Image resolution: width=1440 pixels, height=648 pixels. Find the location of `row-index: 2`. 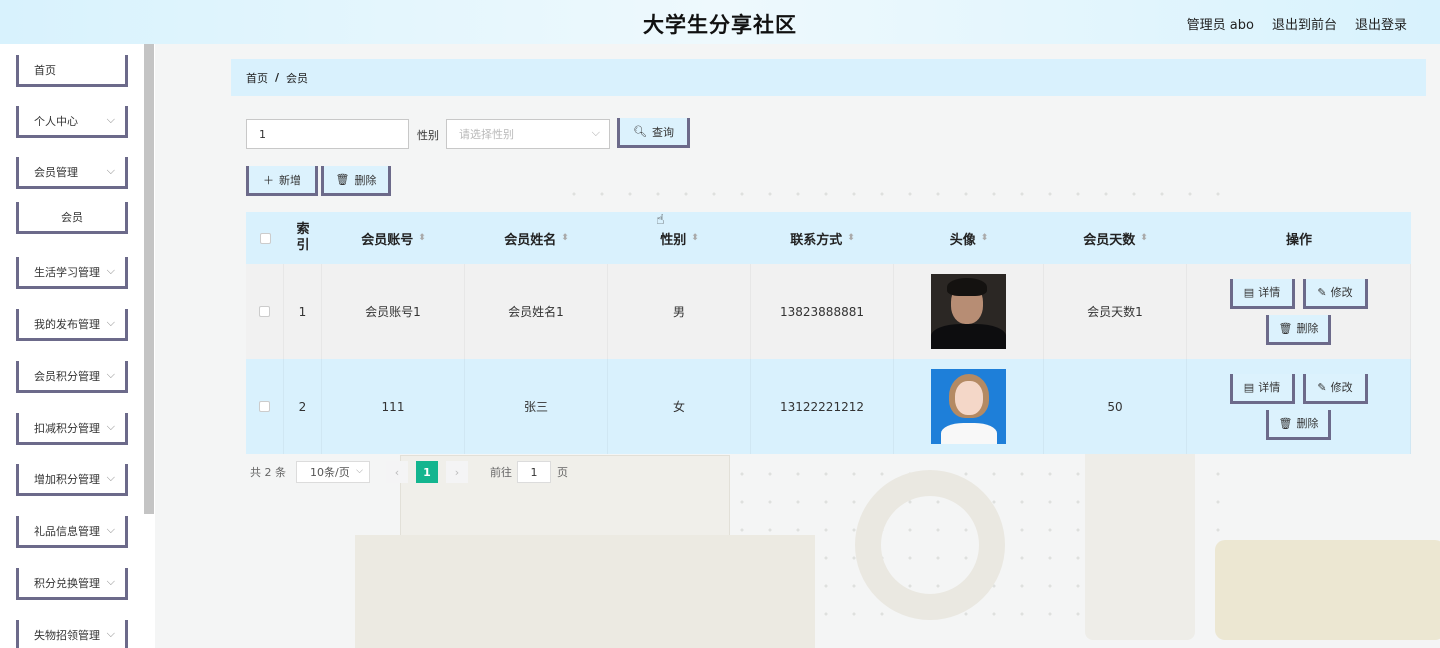

row-index: 2 is located at coordinates (303, 406).